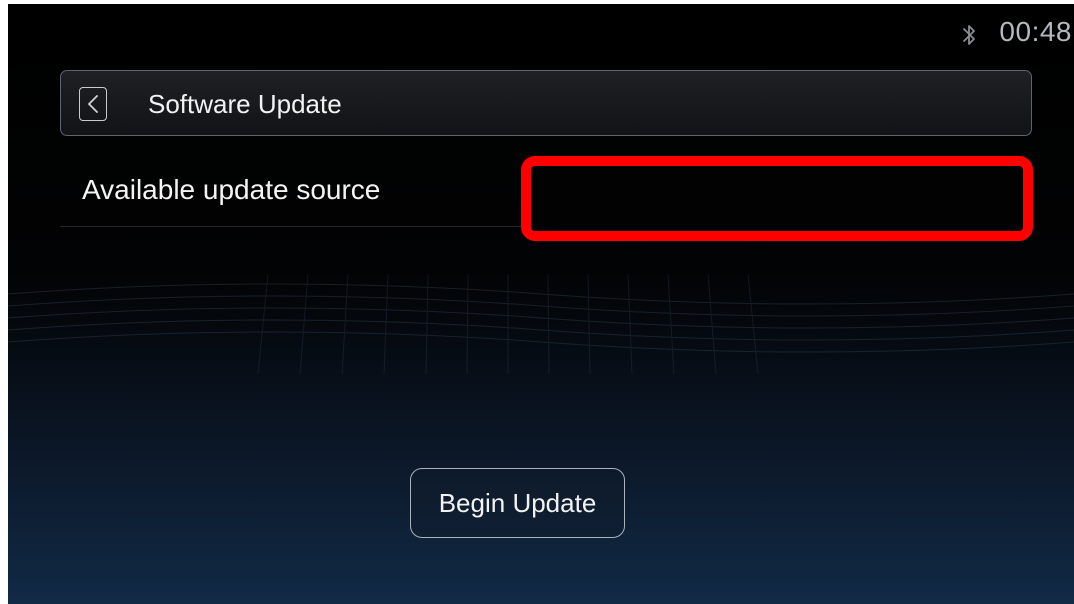  I want to click on back-button, so click(93, 104).